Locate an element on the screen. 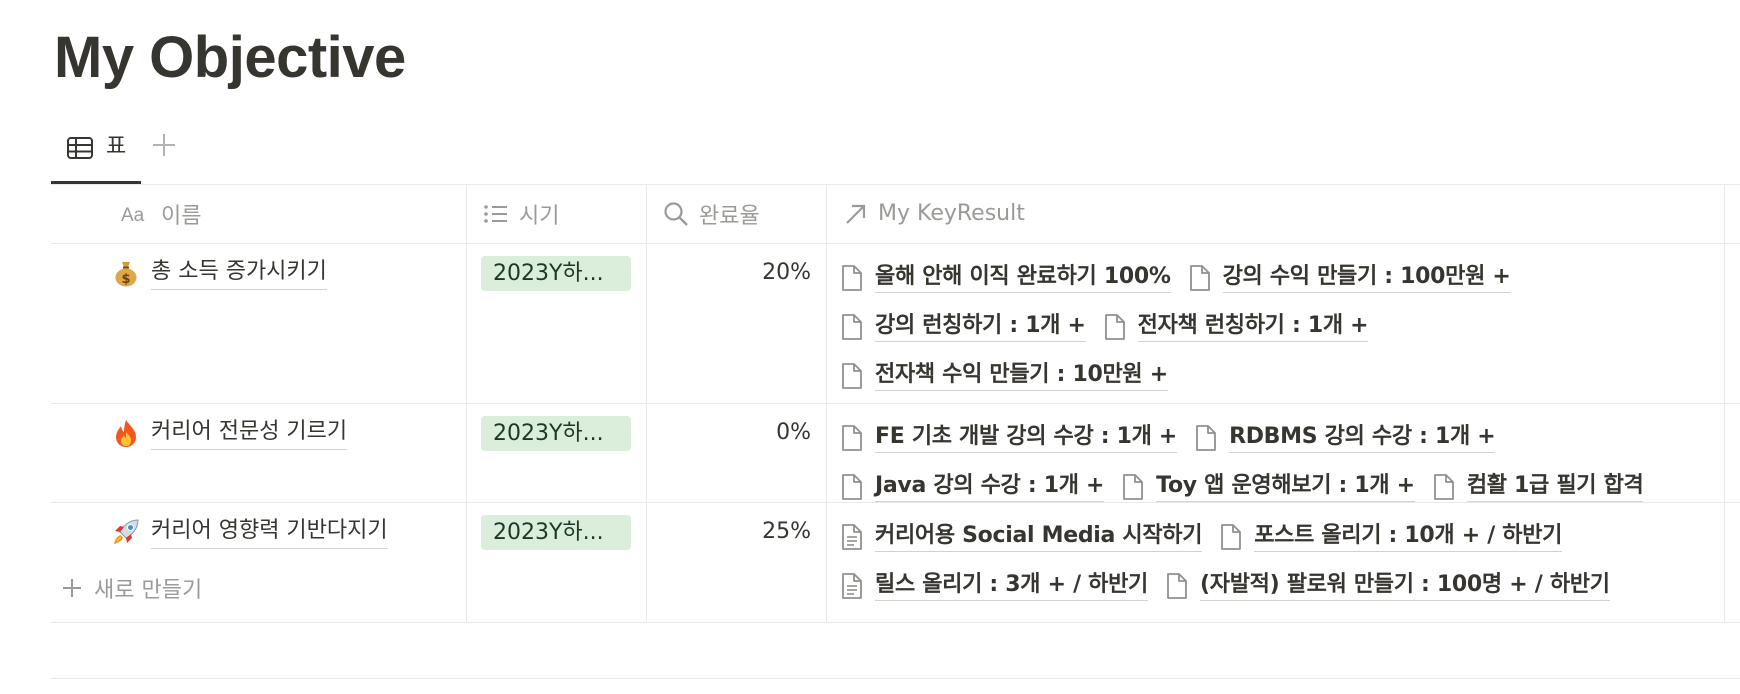  objective-name: 커리어 전문성 기르기 is located at coordinates (249, 432).